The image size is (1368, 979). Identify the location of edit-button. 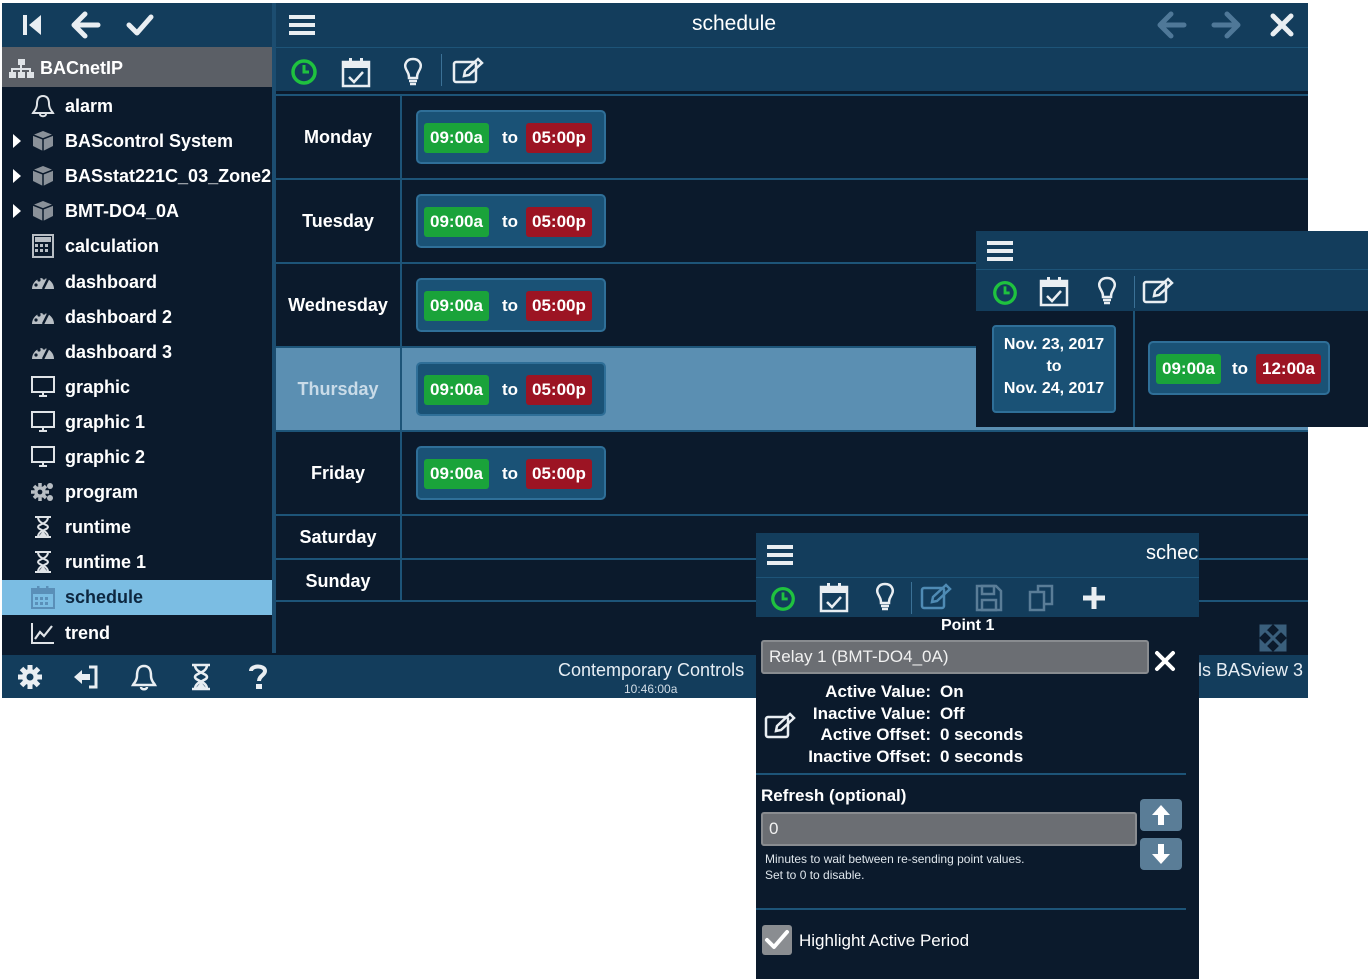
(469, 71).